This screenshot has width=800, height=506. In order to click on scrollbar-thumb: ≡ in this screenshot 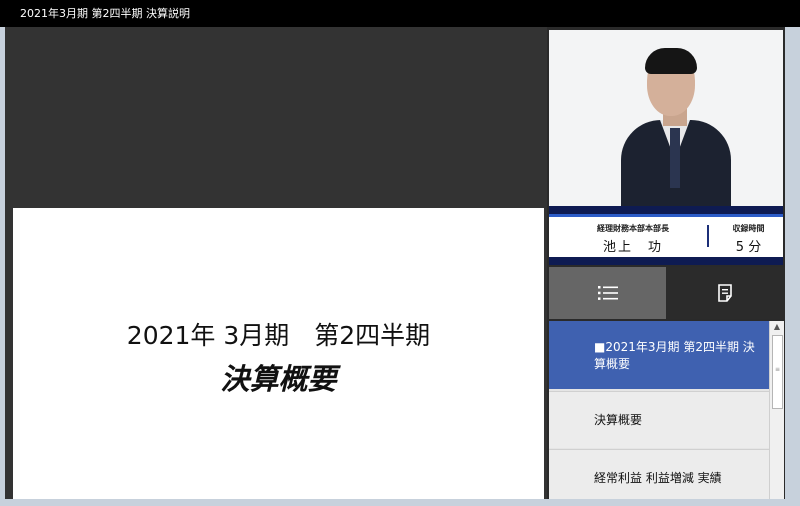, I will do `click(777, 372)`.